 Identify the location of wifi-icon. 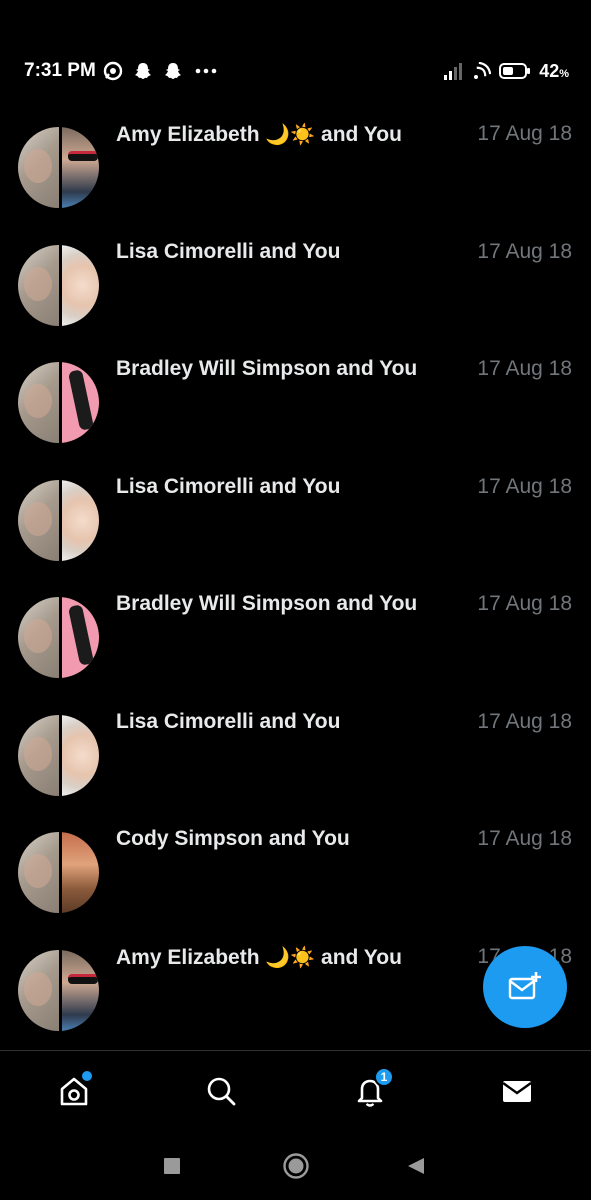
(483, 70).